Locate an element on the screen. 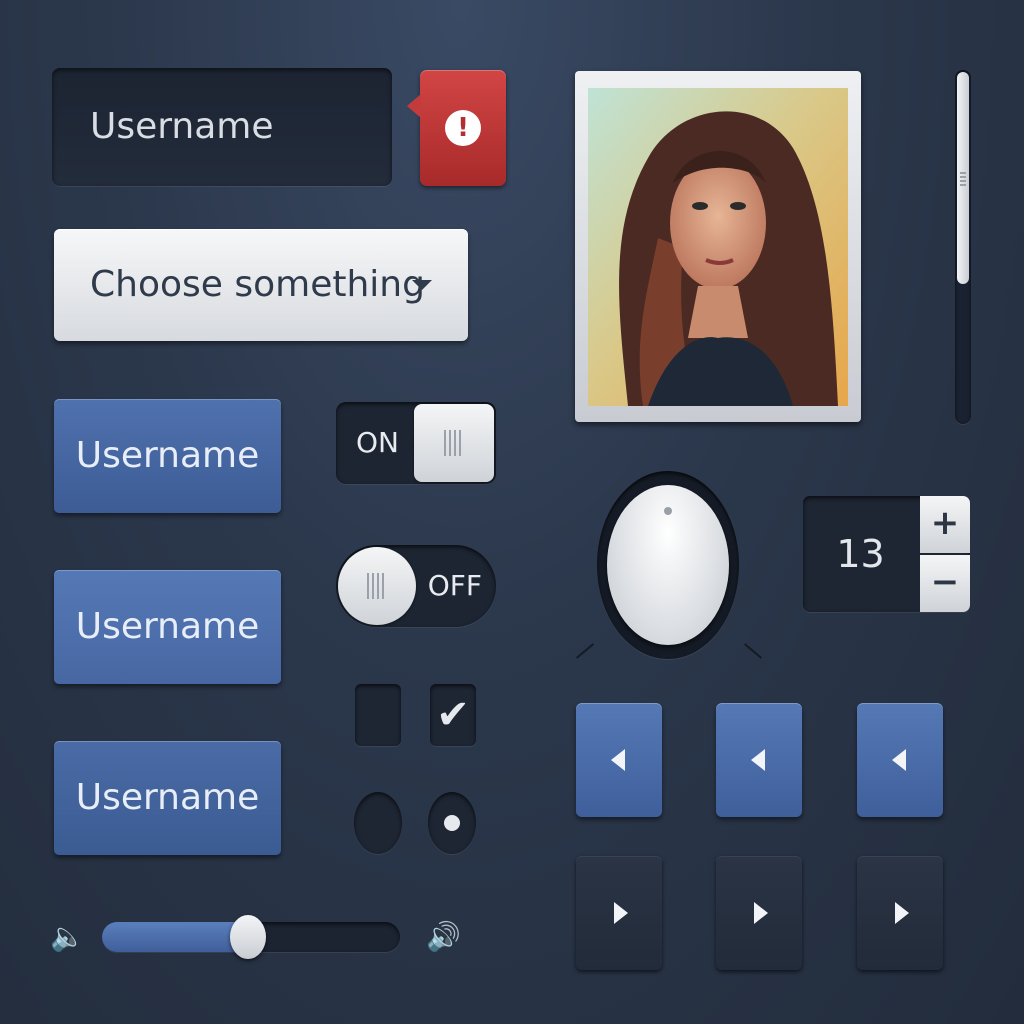  rotary-knob is located at coordinates (668, 565).